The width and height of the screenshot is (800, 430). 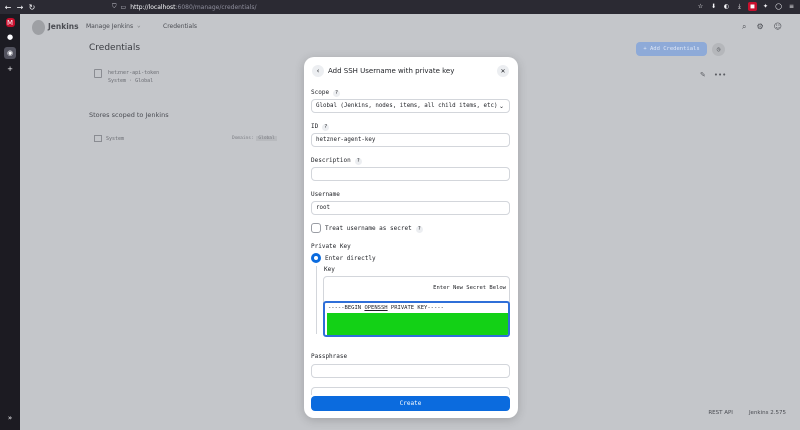 I want to click on key-line-part-2: OPENSSH, so click(x=376, y=308).